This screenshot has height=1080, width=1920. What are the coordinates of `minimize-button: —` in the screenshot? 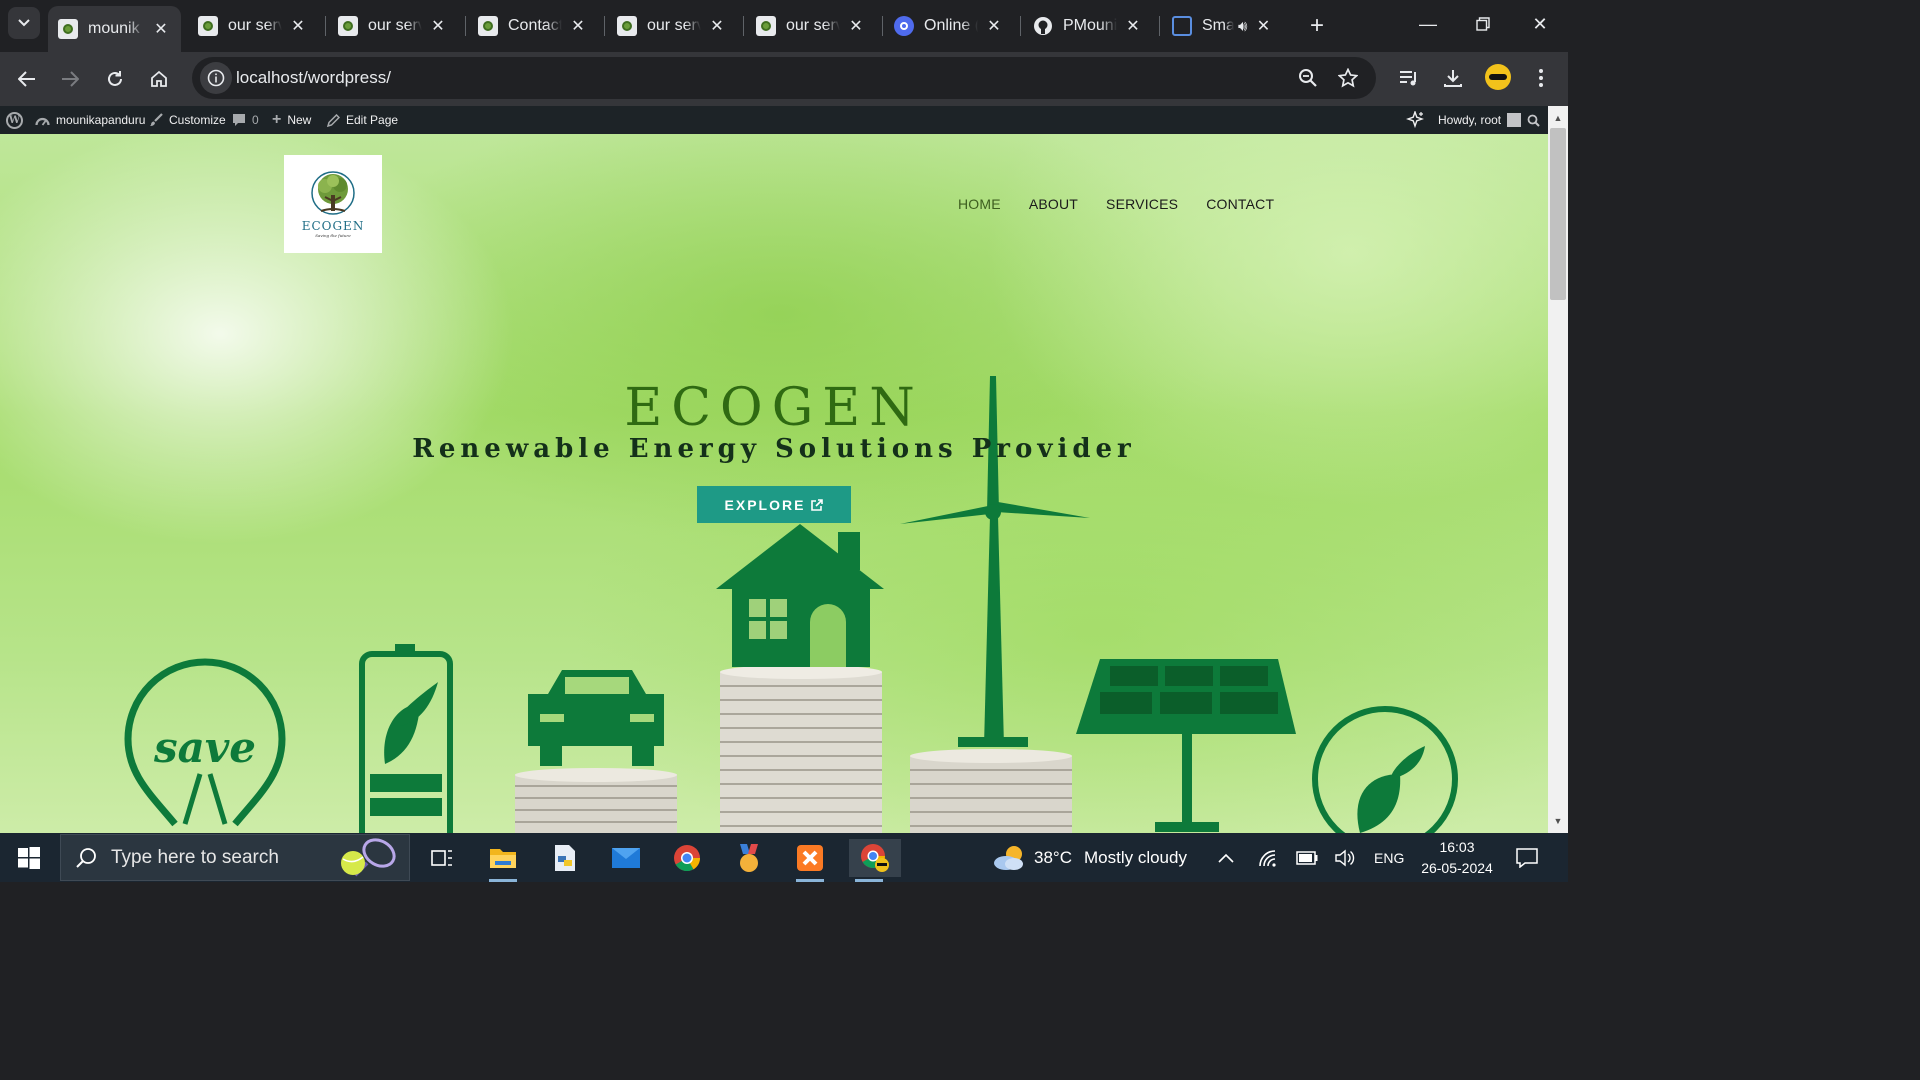 It's located at (1428, 24).